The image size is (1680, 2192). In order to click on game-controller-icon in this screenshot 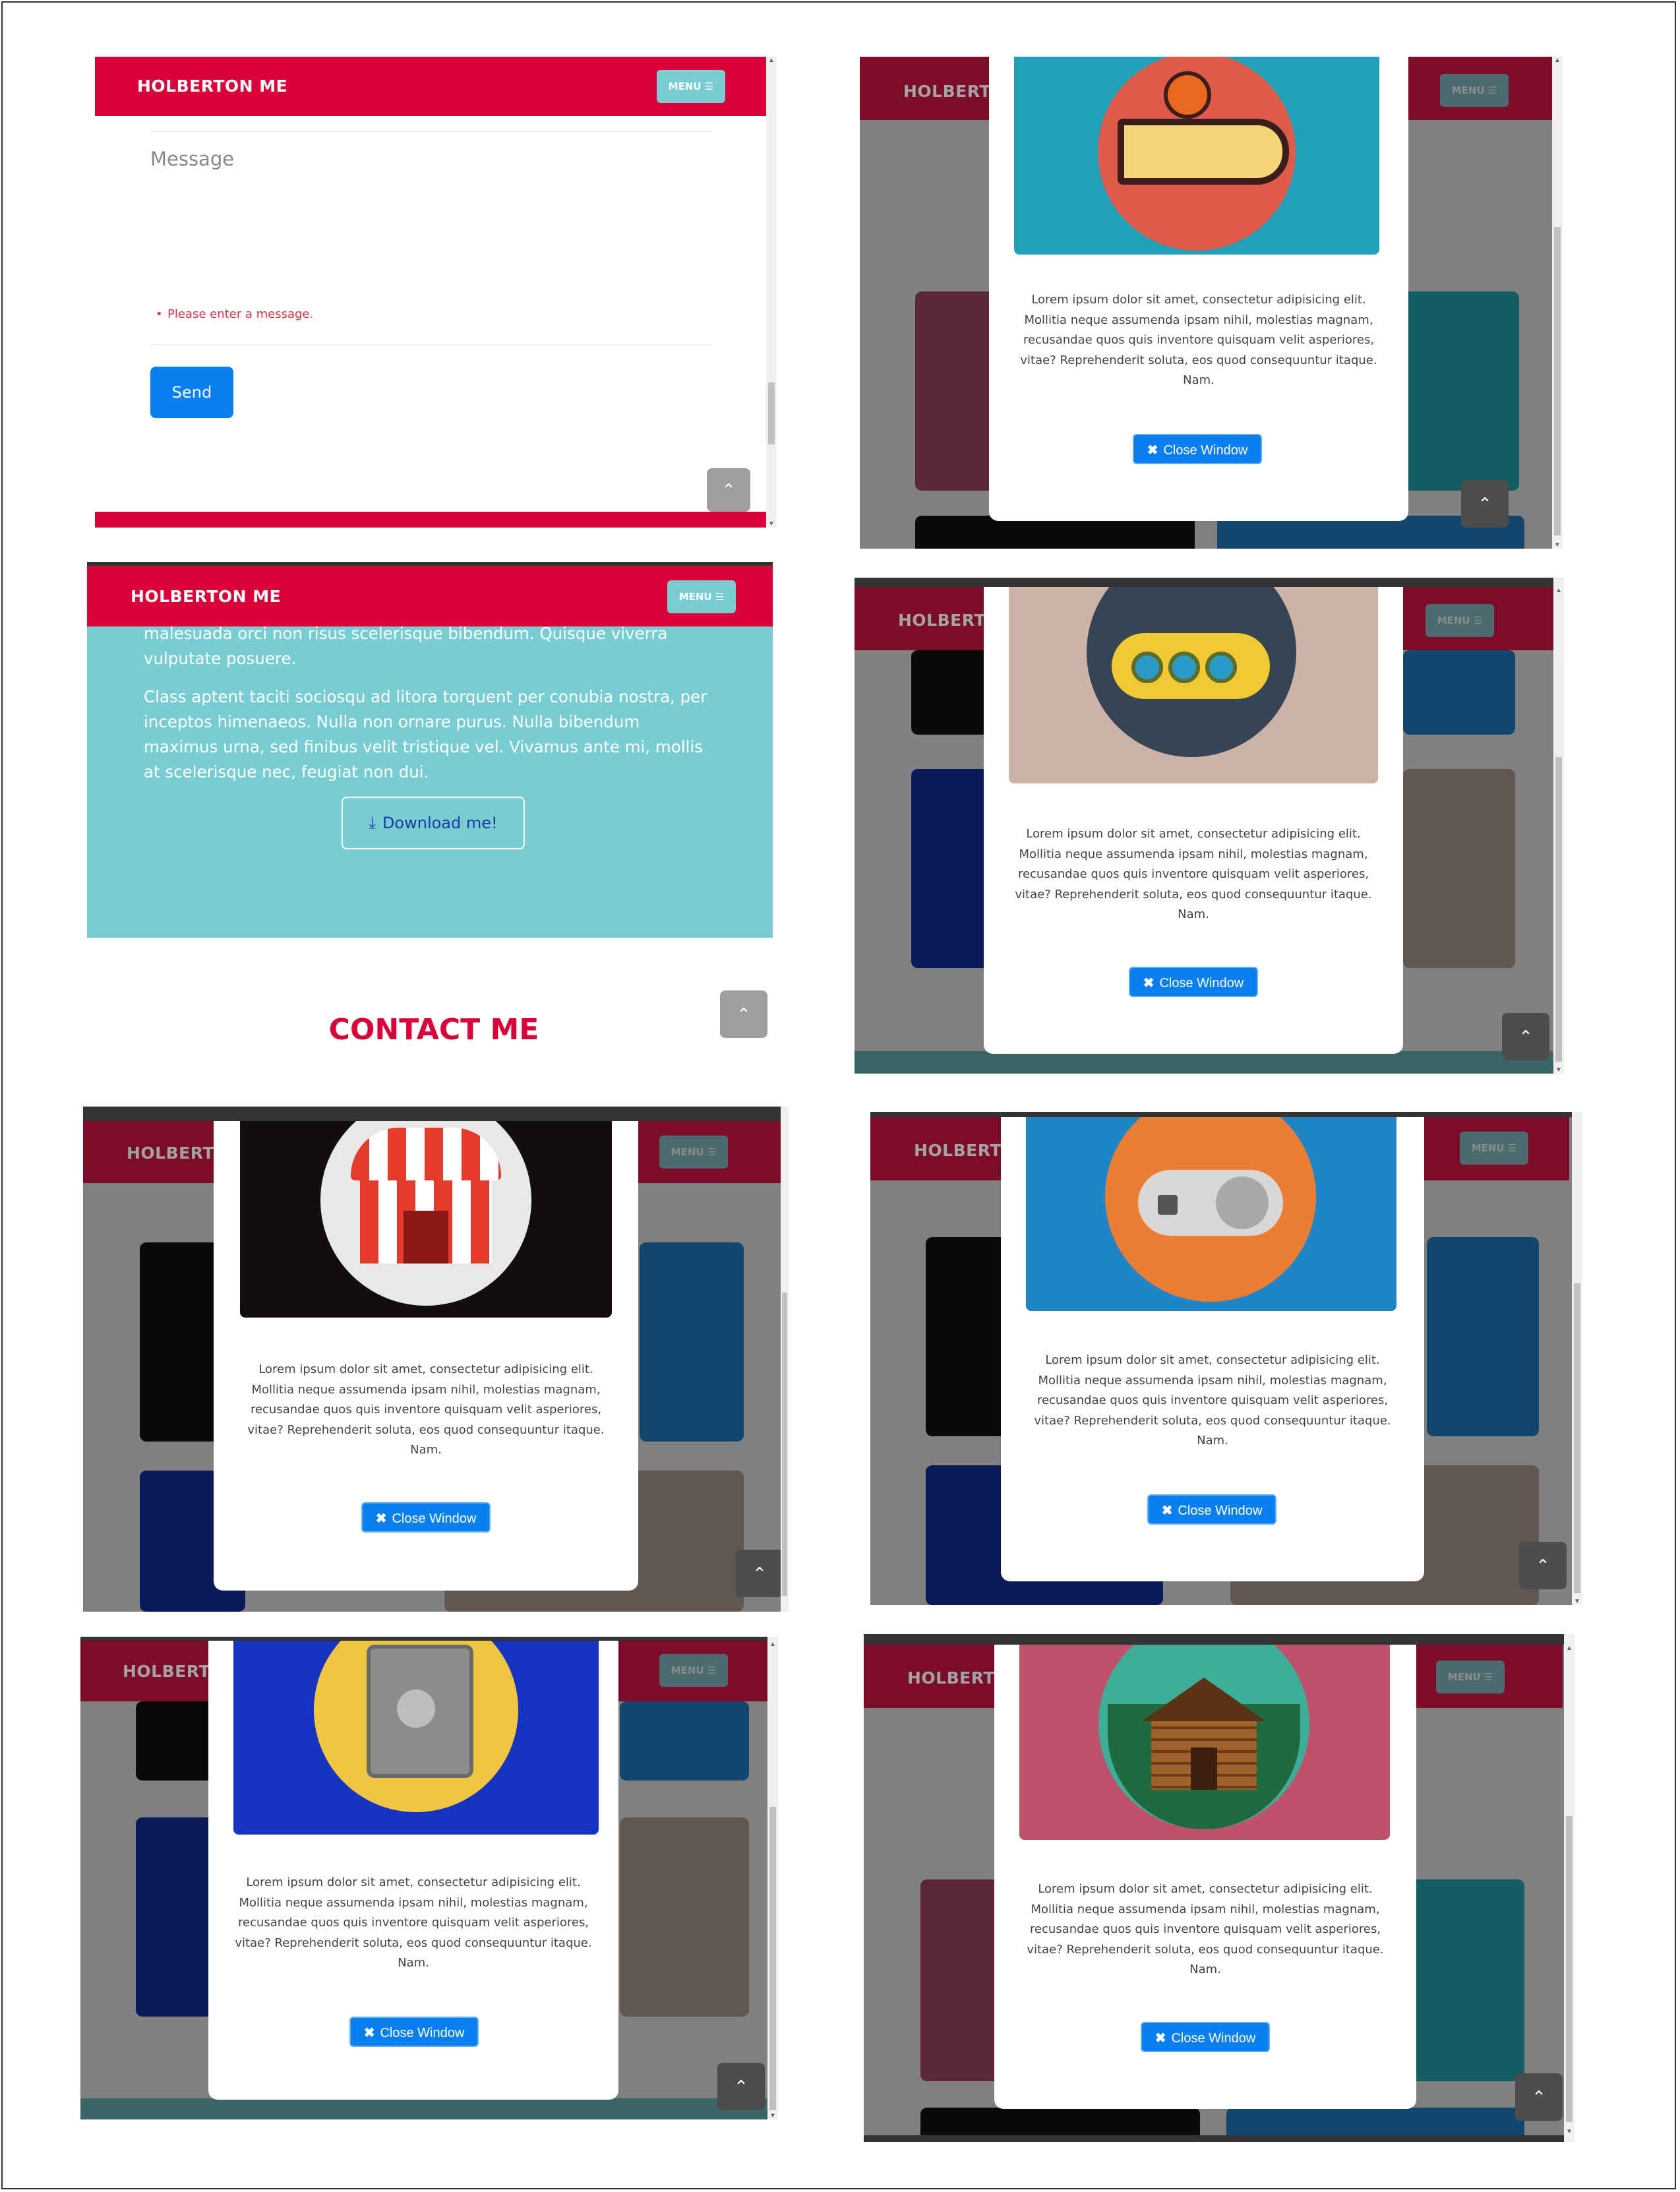, I will do `click(1210, 1209)`.